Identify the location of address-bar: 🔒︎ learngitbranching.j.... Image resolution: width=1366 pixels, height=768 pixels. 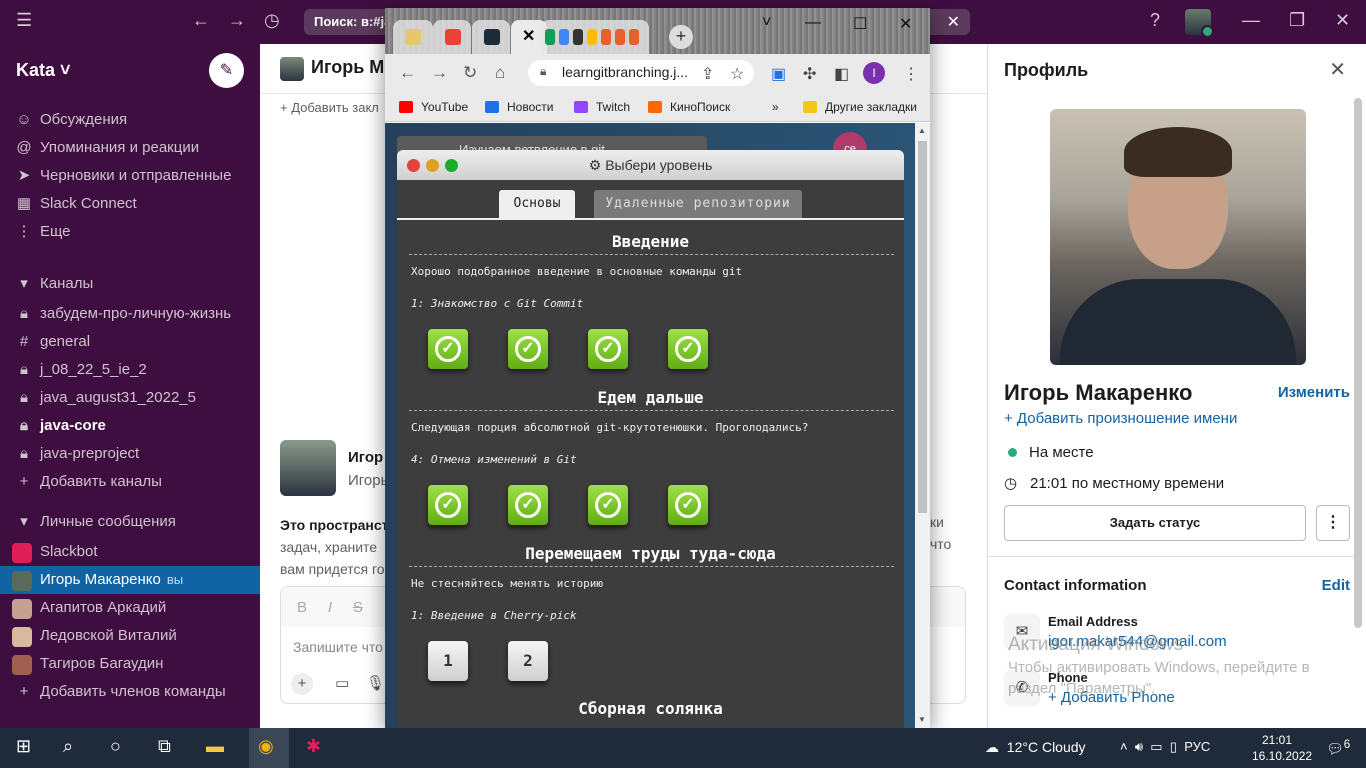
(641, 73).